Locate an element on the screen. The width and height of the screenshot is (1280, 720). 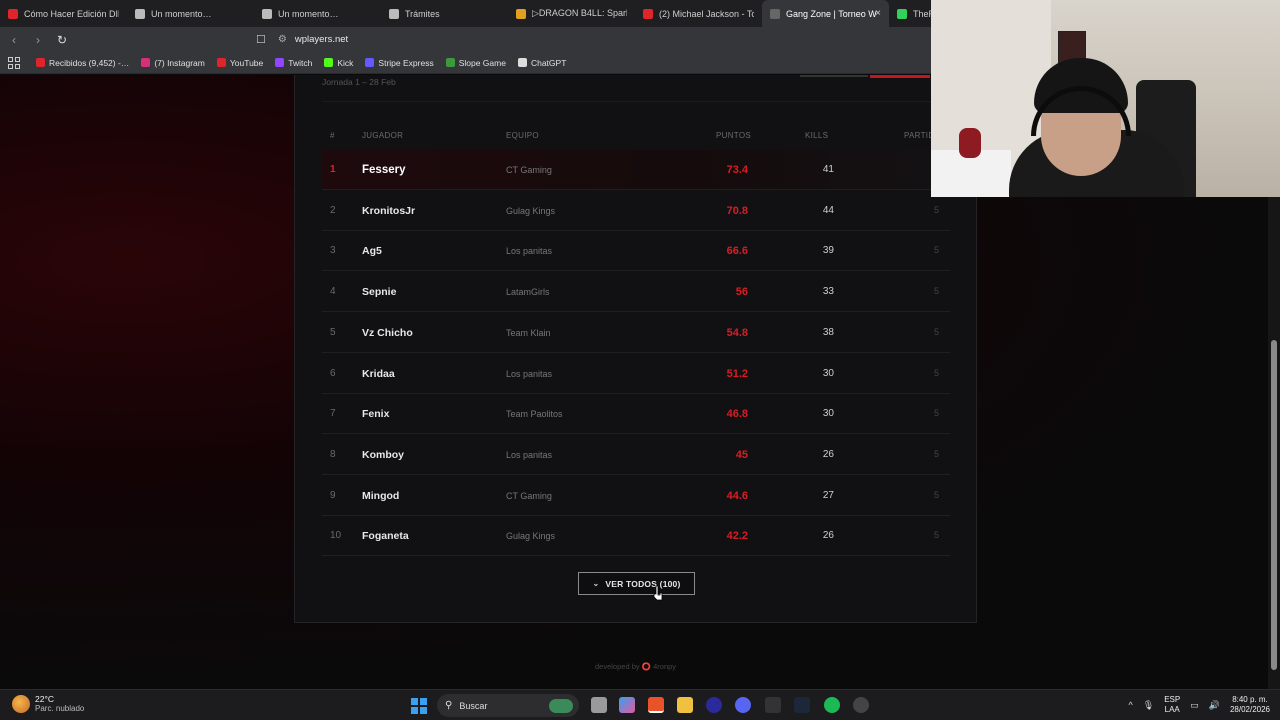
microphone-icon: 🎙 is located at coordinates (1148, 705).